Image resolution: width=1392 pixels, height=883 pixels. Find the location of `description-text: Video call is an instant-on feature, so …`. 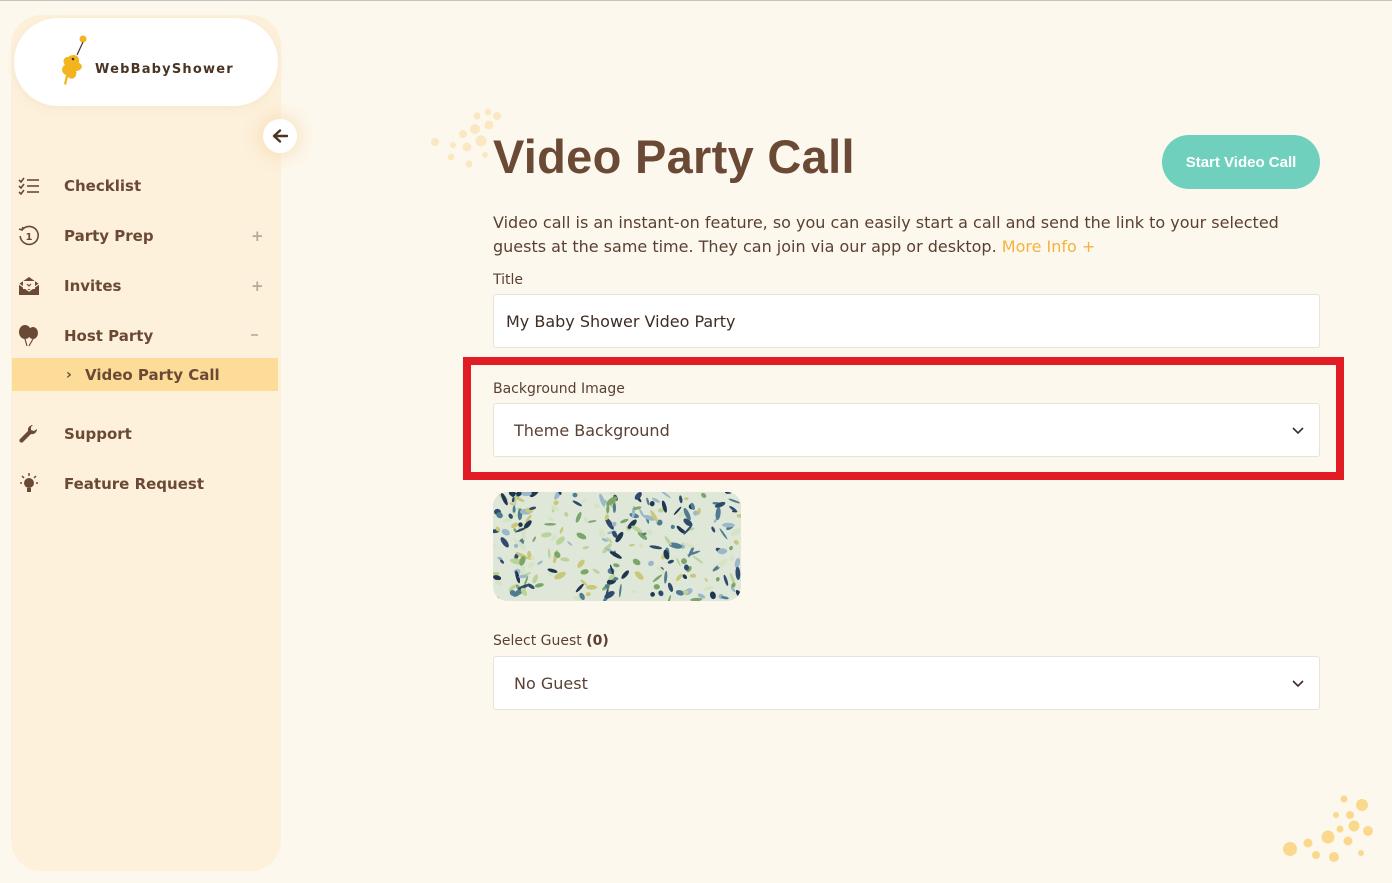

description-text: Video call is an instant-on feature, so … is located at coordinates (886, 234).